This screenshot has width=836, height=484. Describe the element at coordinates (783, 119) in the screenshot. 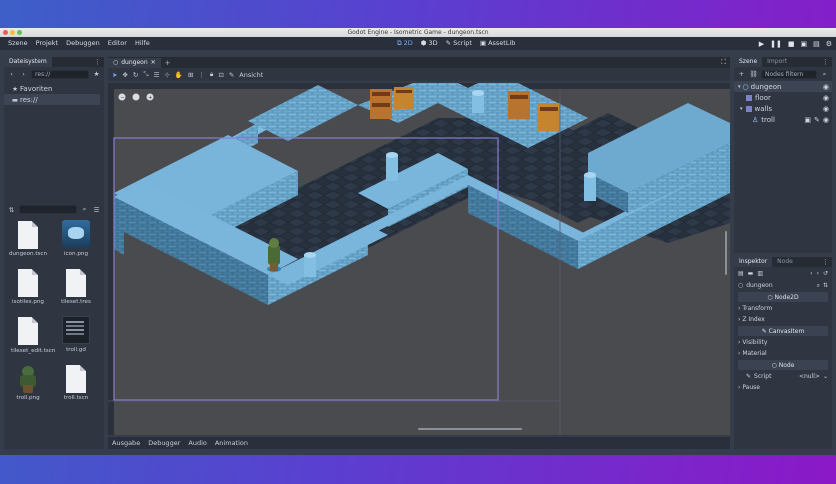

I see `tree-node-troll: ♙ troll ▣ ✎ ◉` at that location.